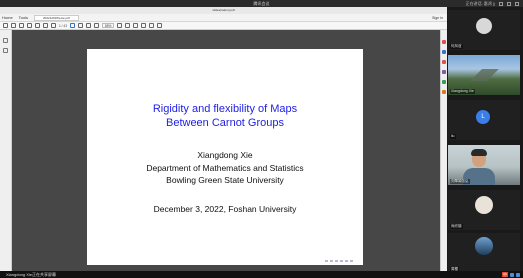  What do you see at coordinates (480, 3) in the screenshot?
I see `speaking-status: 正在讲话: 惠鸿 ||` at bounding box center [480, 3].